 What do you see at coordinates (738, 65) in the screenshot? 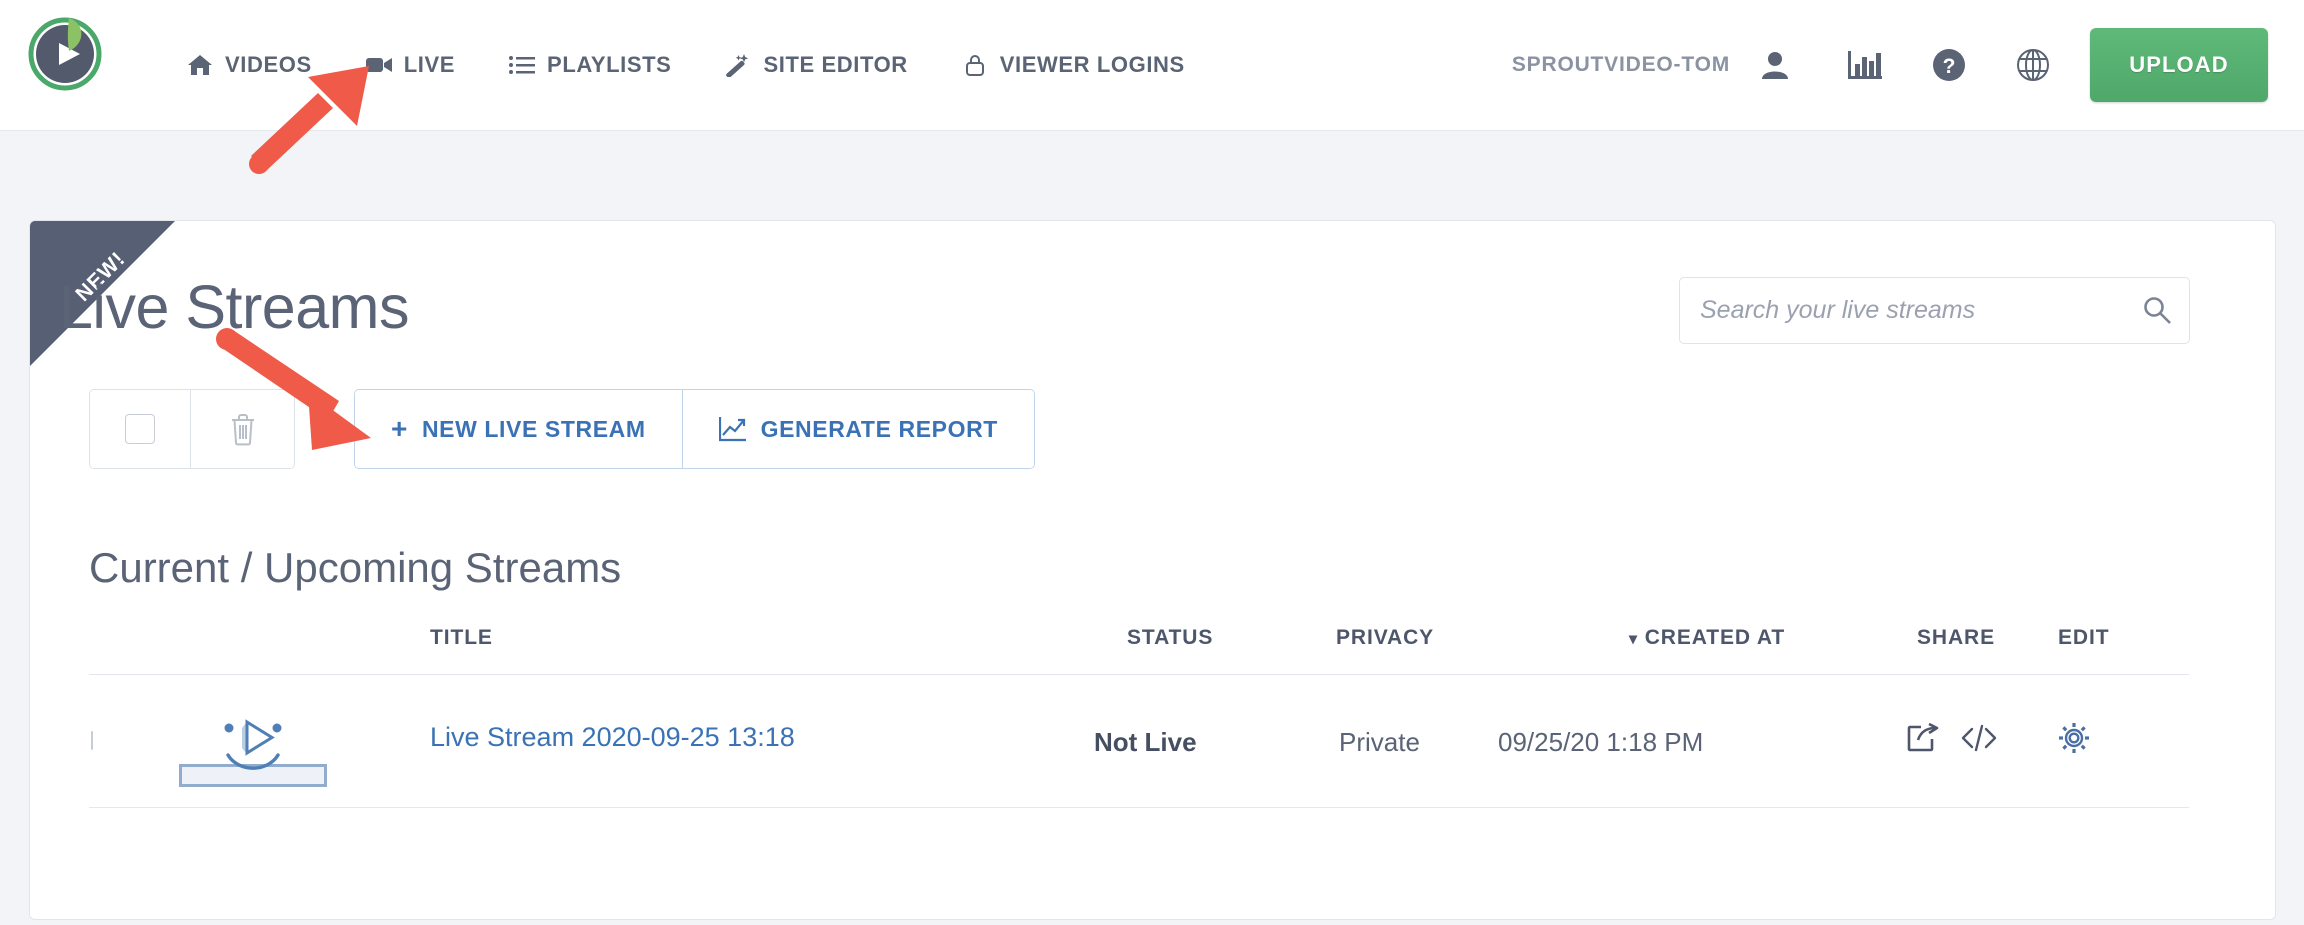
I see `magic-wand-icon` at bounding box center [738, 65].